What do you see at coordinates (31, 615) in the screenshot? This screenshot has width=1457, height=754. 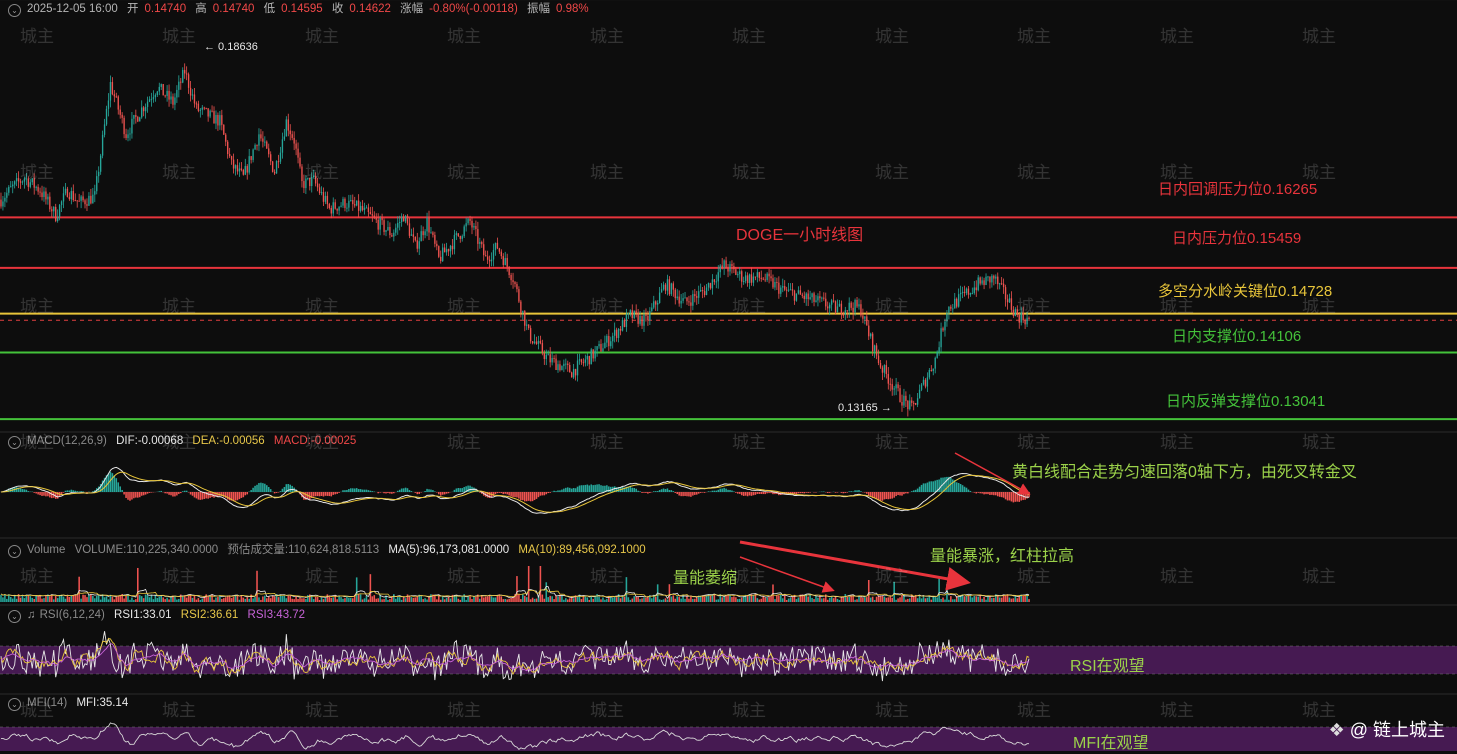 I see `bell-icon: ♫` at bounding box center [31, 615].